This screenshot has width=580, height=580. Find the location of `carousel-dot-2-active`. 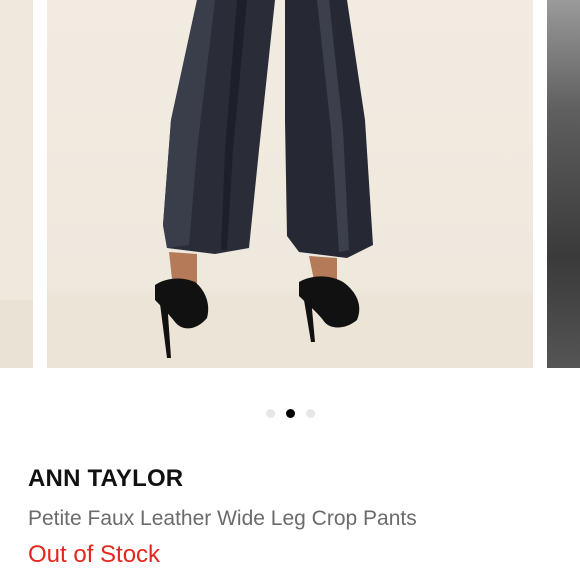

carousel-dot-2-active is located at coordinates (290, 413).